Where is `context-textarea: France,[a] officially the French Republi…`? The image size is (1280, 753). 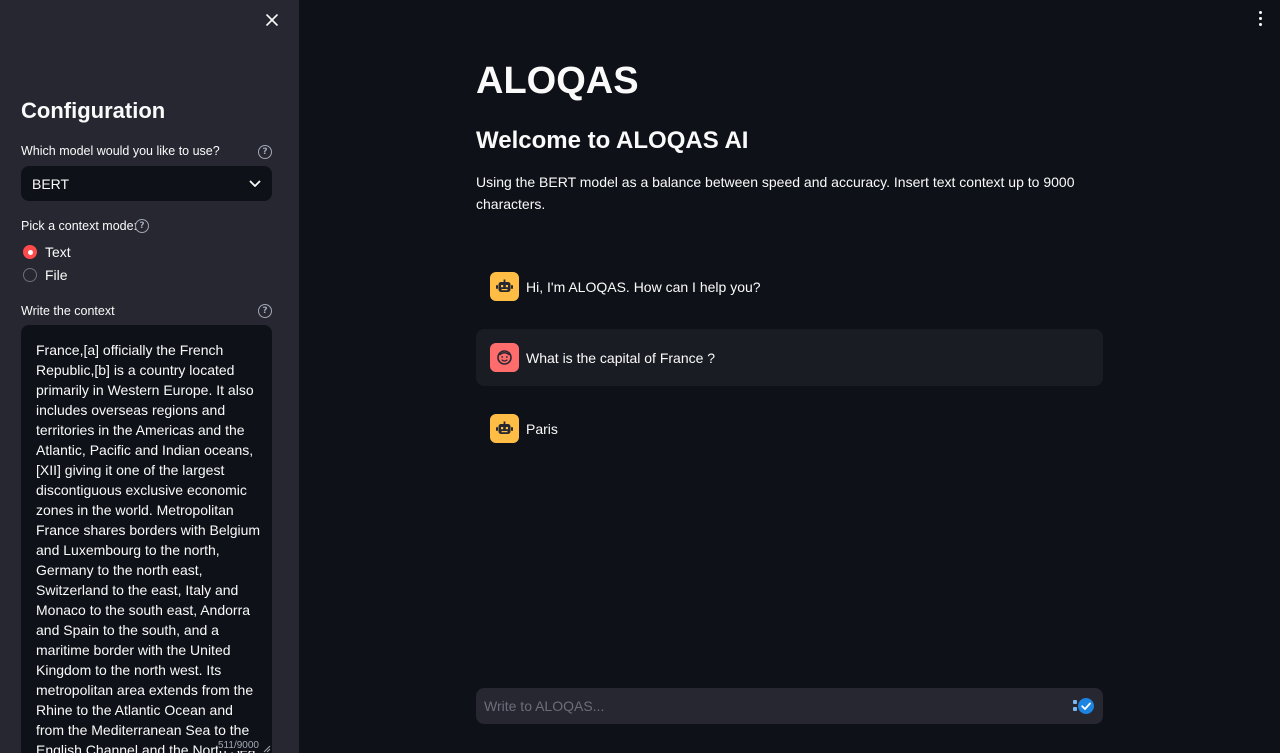
context-textarea: France,[a] officially the French Republi… is located at coordinates (146, 539).